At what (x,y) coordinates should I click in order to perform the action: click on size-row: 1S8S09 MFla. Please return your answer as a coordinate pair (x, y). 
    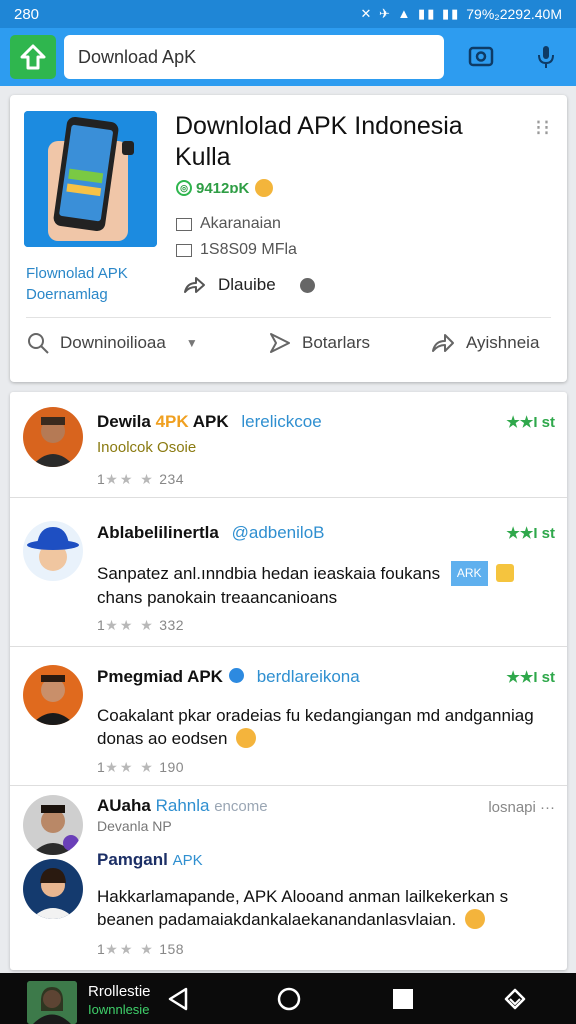
    Looking at the image, I should click on (236, 250).